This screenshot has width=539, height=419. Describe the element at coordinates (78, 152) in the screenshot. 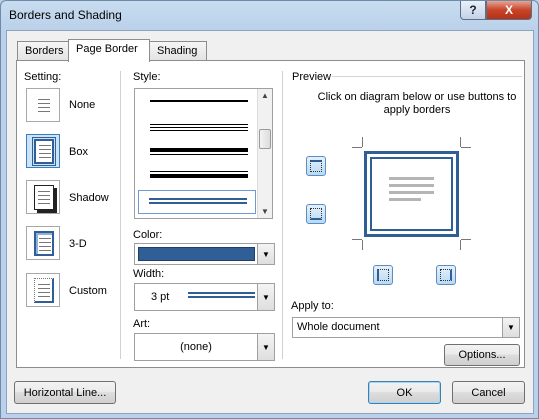

I see `setting-box-label: Box` at that location.